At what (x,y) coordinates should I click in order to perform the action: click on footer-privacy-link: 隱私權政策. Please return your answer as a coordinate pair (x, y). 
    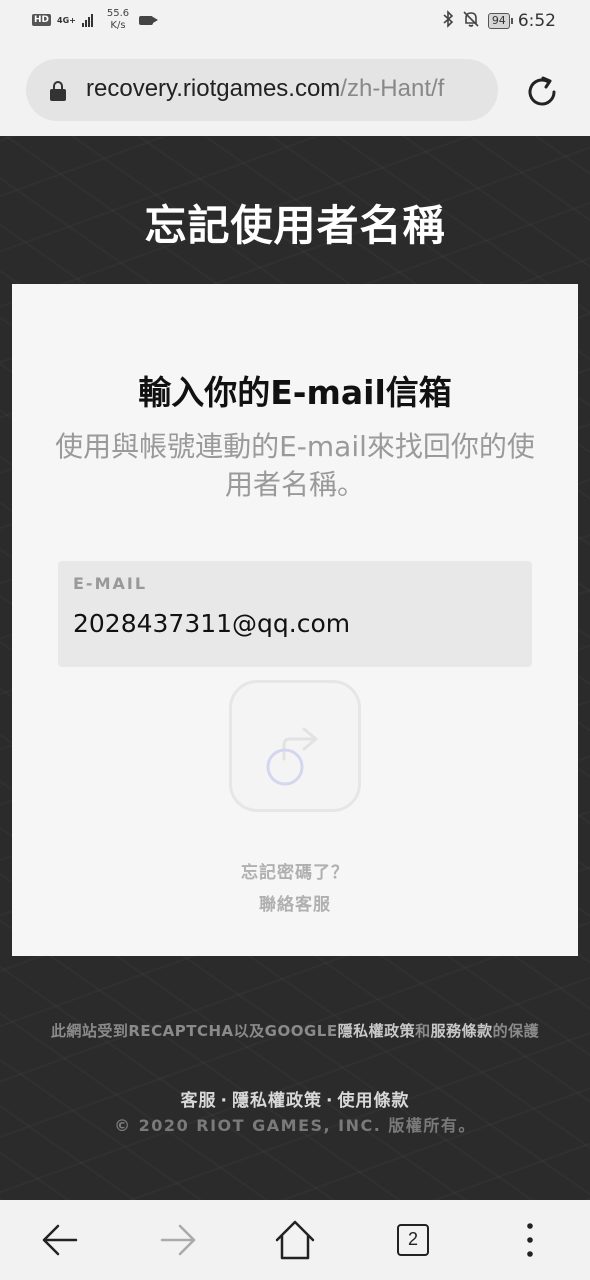
    Looking at the image, I should click on (277, 1101).